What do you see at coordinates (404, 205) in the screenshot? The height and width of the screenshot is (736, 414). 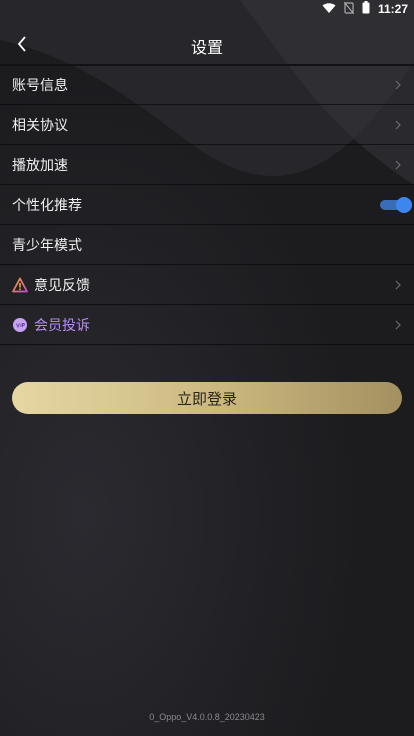 I see `toggle-knob` at bounding box center [404, 205].